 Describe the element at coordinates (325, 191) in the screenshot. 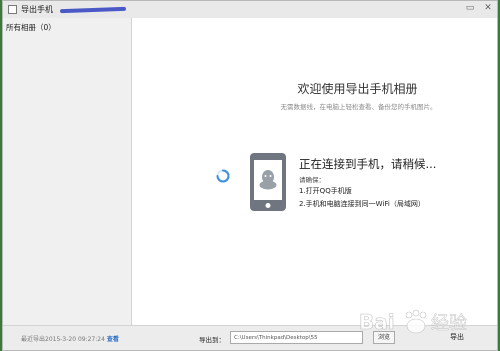

I see `step-open-qq: 1.打开QQ手机版` at that location.